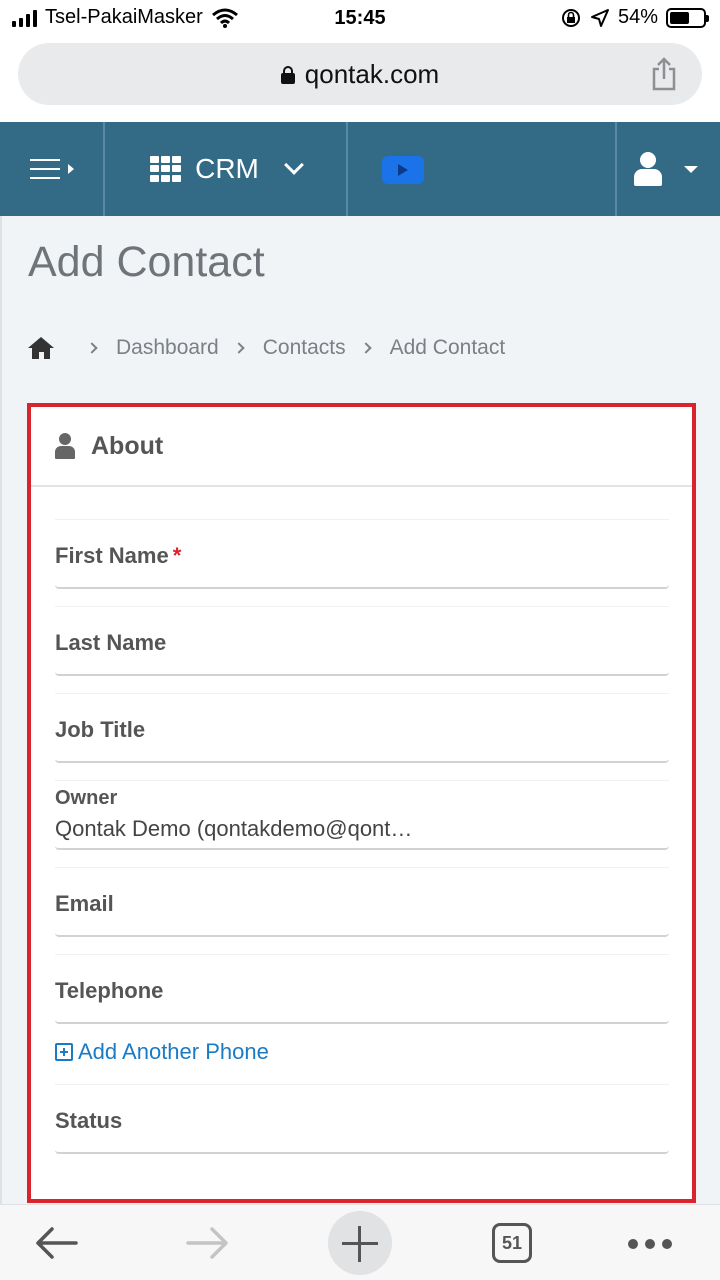 This screenshot has width=720, height=1280. What do you see at coordinates (691, 169) in the screenshot?
I see `caret-down-icon` at bounding box center [691, 169].